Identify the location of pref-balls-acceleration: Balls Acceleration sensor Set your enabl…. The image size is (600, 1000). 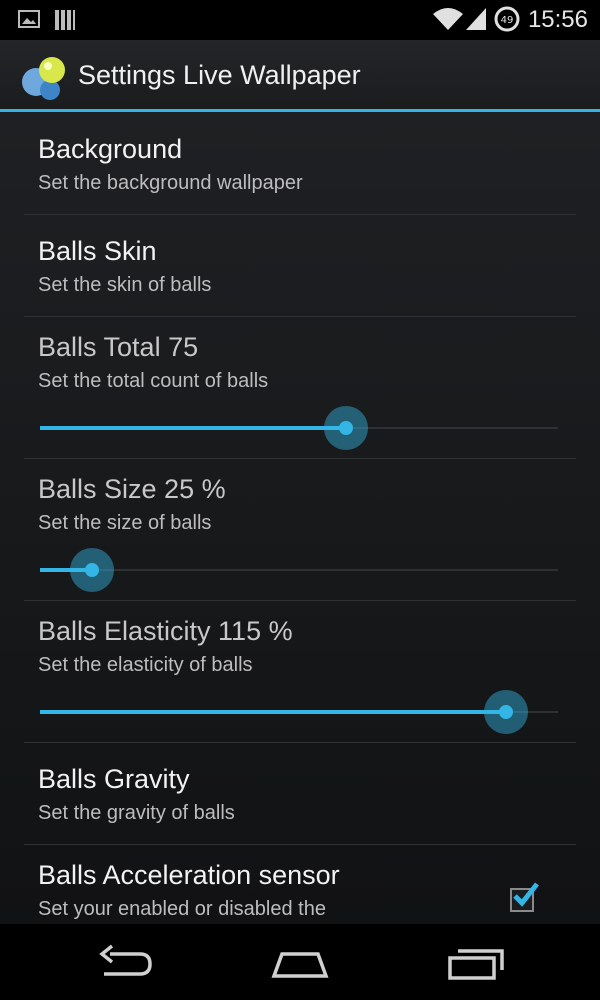
(300, 884).